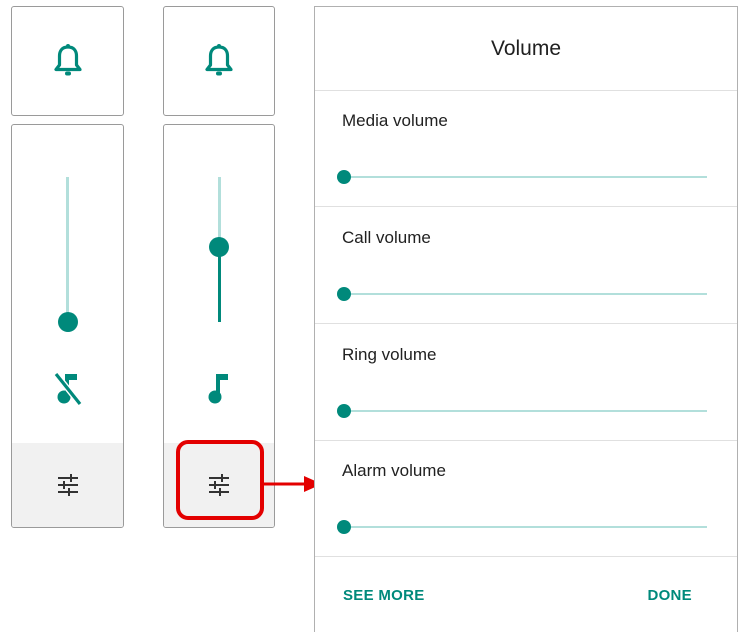 This screenshot has height=632, width=743. Describe the element at coordinates (526, 265) in the screenshot. I see `call-volume-row: Call volume` at that location.